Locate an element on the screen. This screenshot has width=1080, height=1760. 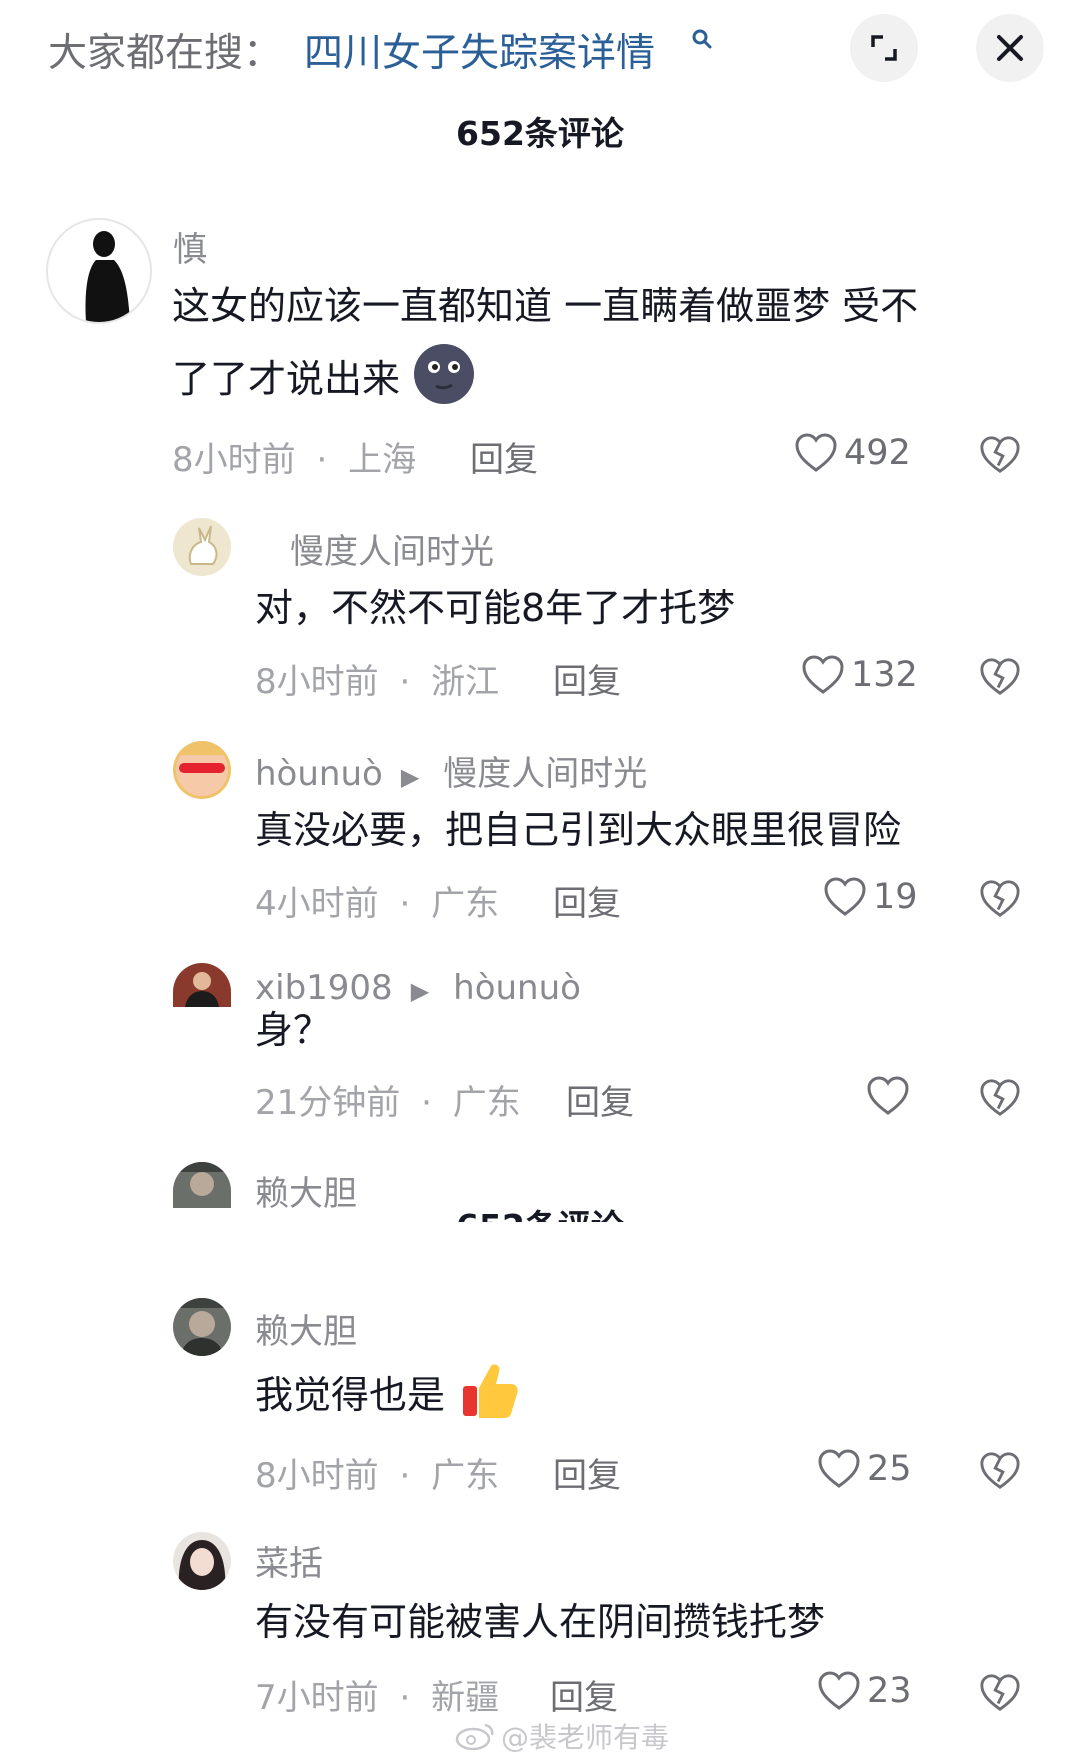
like-button: 492 is located at coordinates (852, 453).